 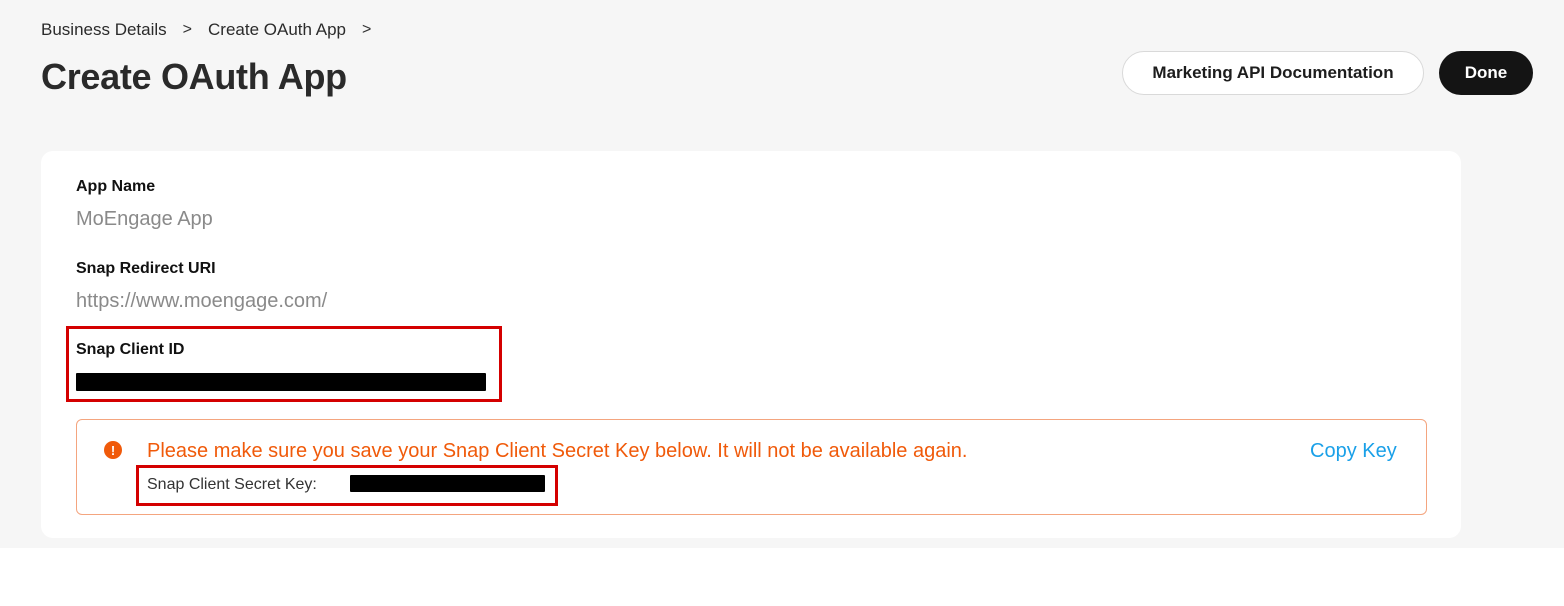 What do you see at coordinates (116, 186) in the screenshot?
I see `app-name-label: App Name` at bounding box center [116, 186].